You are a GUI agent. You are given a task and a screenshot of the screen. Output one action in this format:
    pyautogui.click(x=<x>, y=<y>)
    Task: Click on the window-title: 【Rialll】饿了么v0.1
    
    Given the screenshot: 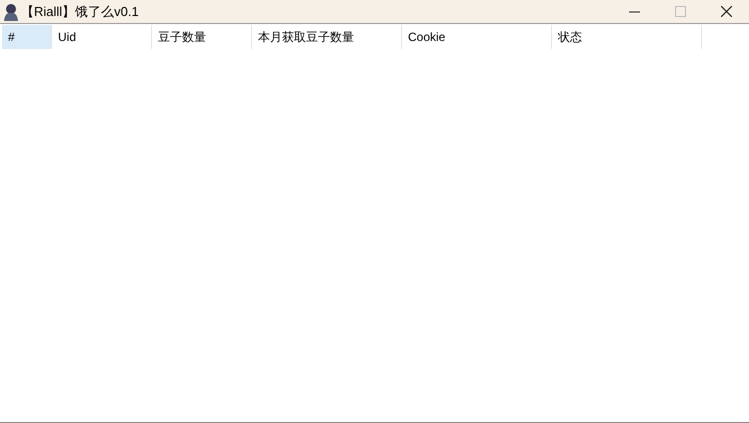 What is the action you would take?
    pyautogui.click(x=80, y=11)
    